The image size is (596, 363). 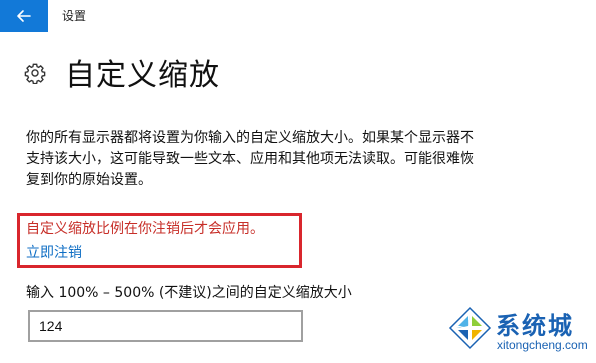 I want to click on custom-scale-input, so click(x=165, y=326).